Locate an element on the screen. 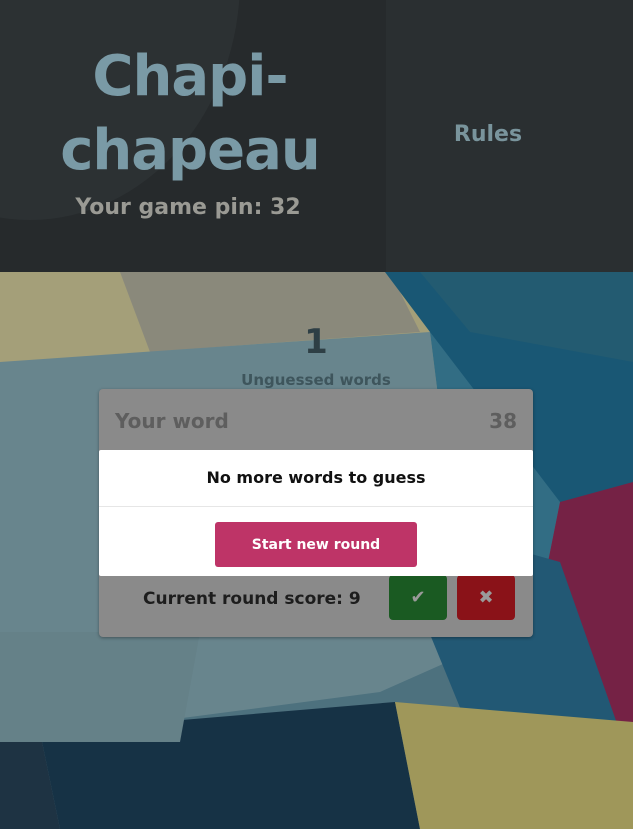 Image resolution: width=633 pixels, height=829 pixels. start-new-round-button: Start new round is located at coordinates (316, 544).